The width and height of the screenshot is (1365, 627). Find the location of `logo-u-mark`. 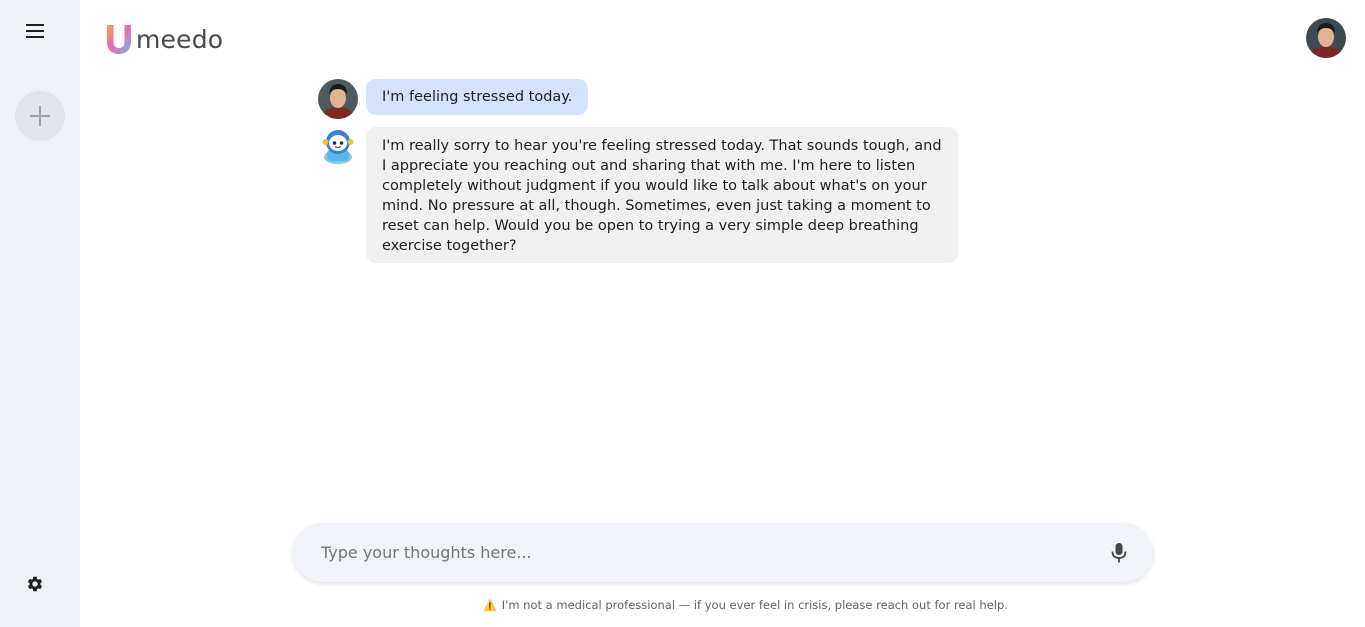

logo-u-mark is located at coordinates (119, 39).